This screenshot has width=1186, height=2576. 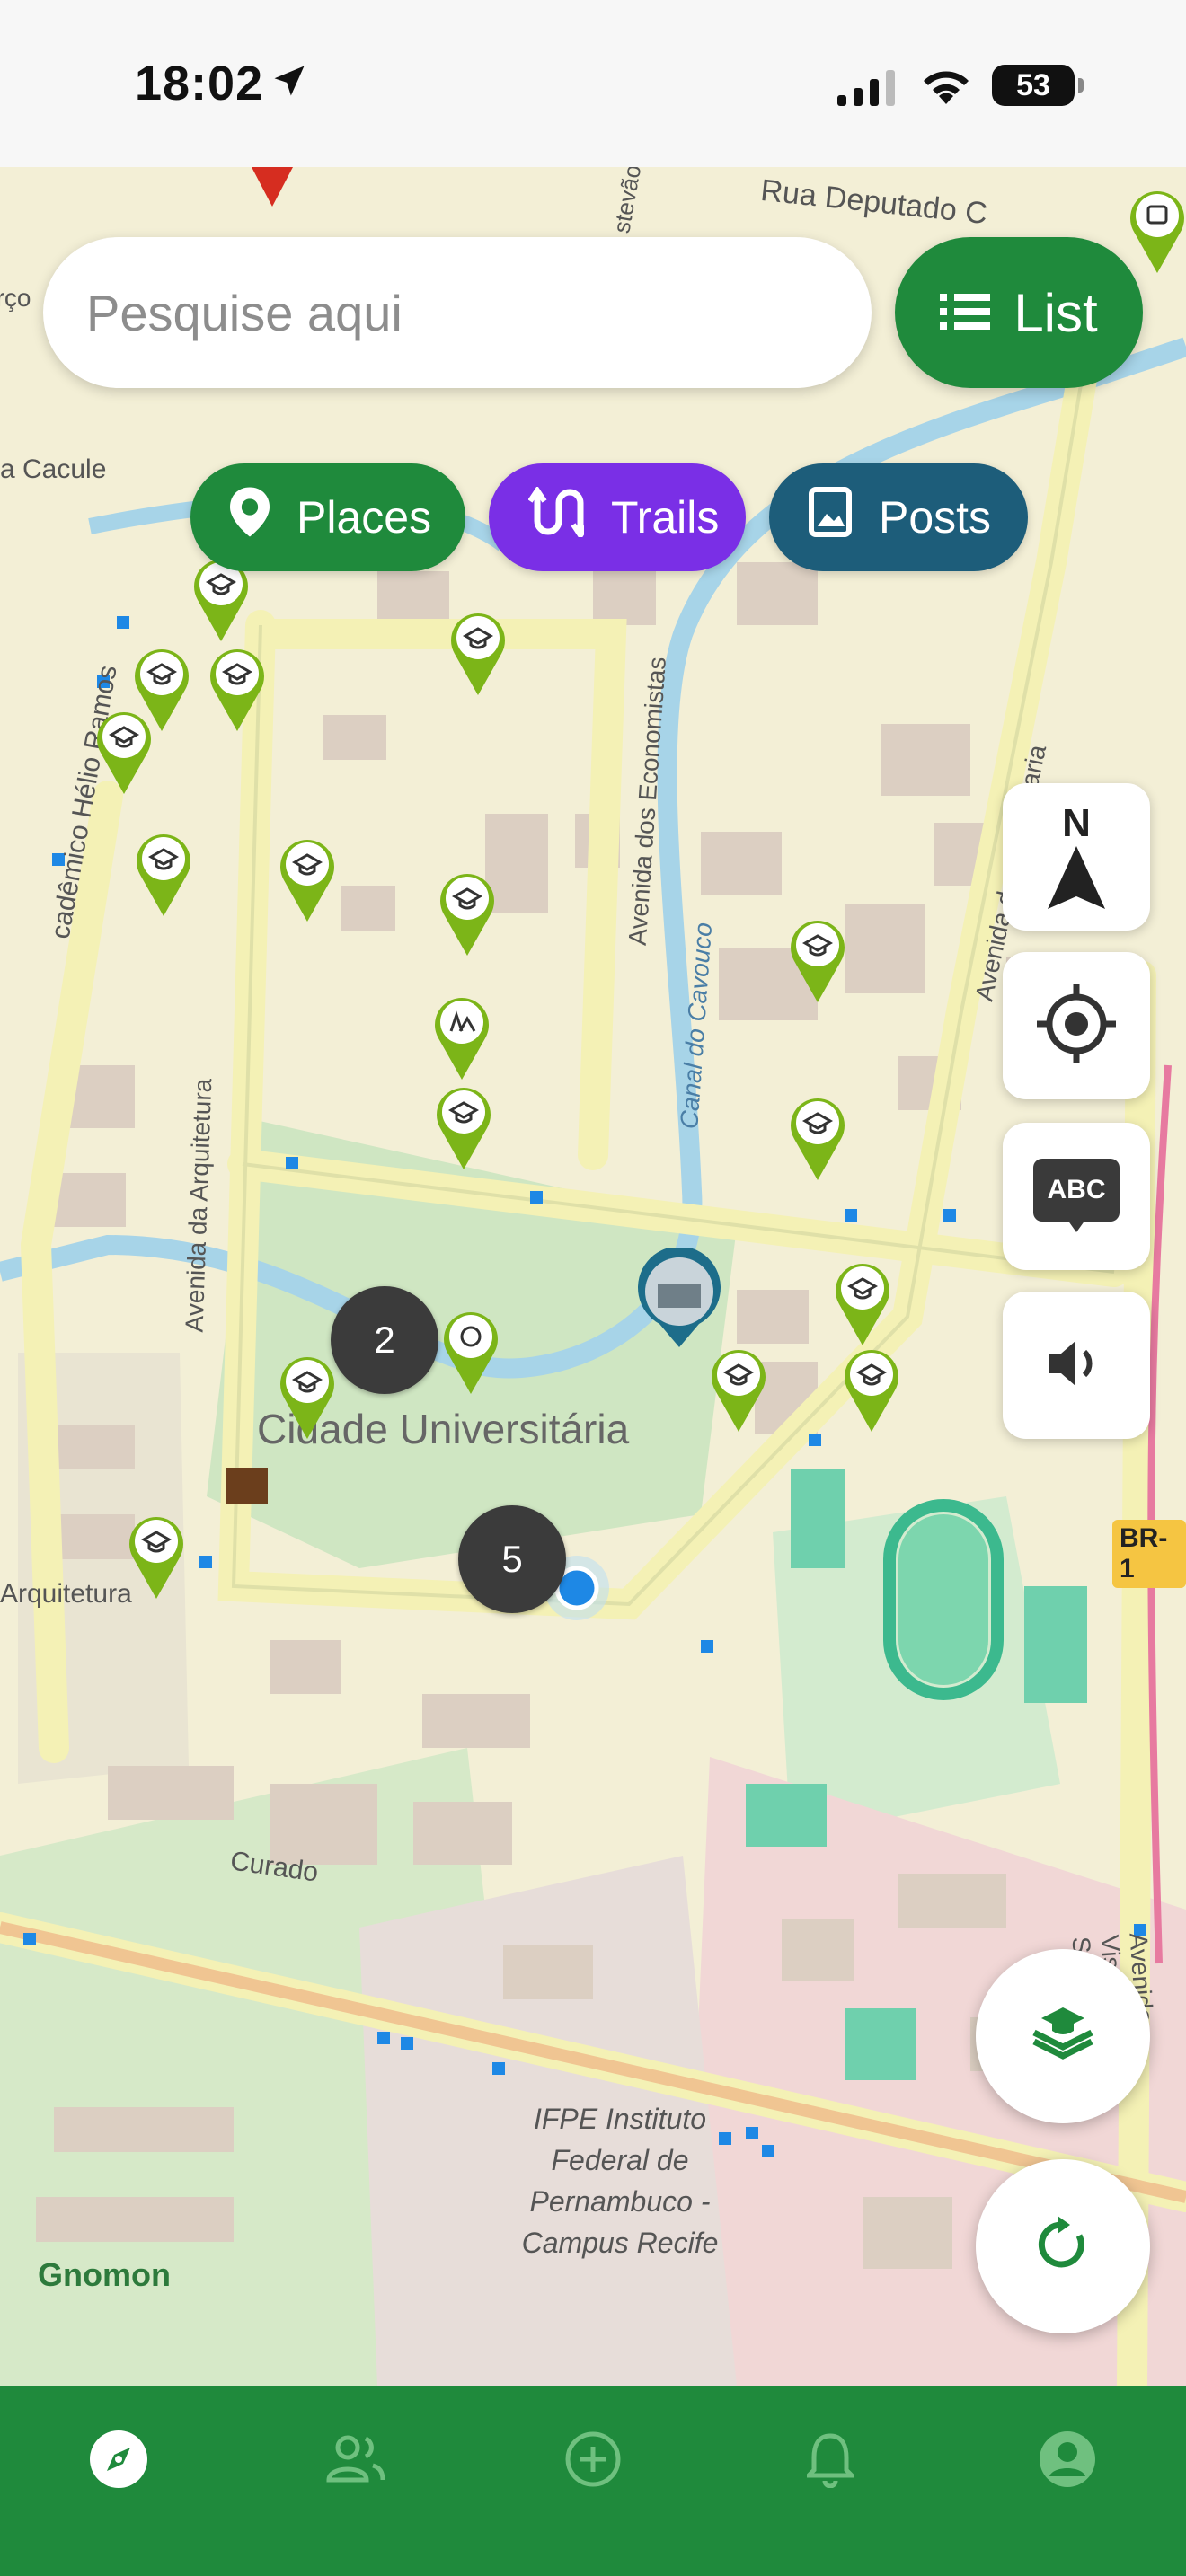 What do you see at coordinates (250, 517) in the screenshot?
I see `map-pin-icon` at bounding box center [250, 517].